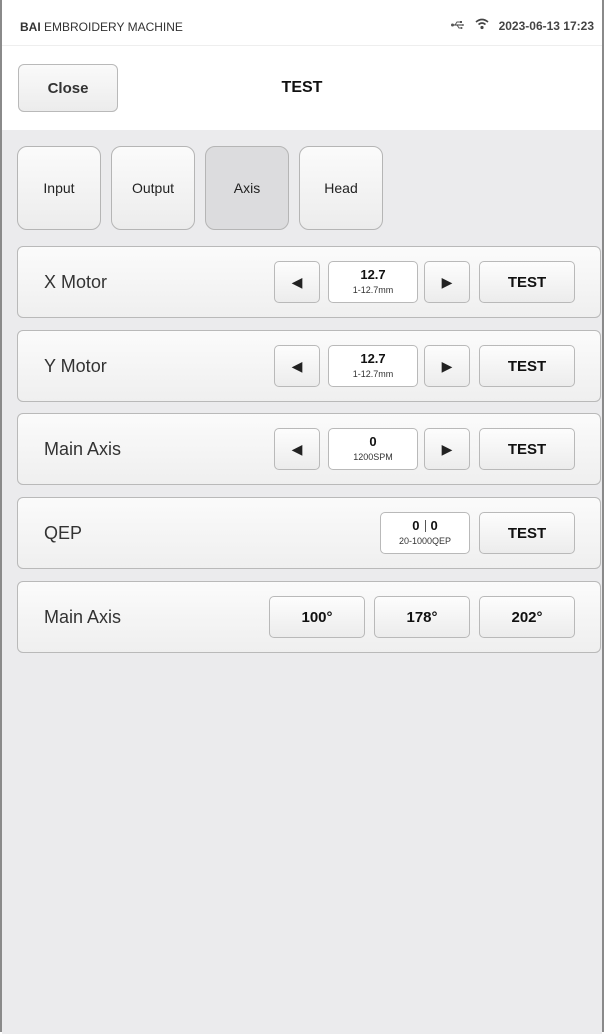  I want to click on page-title: TEST, so click(302, 87).